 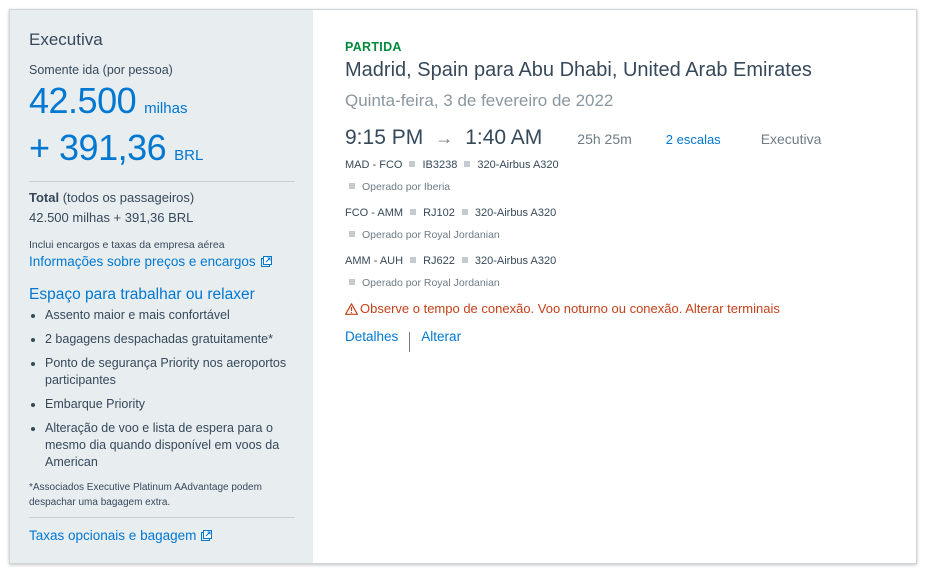 I want to click on benefit-item: Assento maior e mais confortável, so click(x=170, y=315).